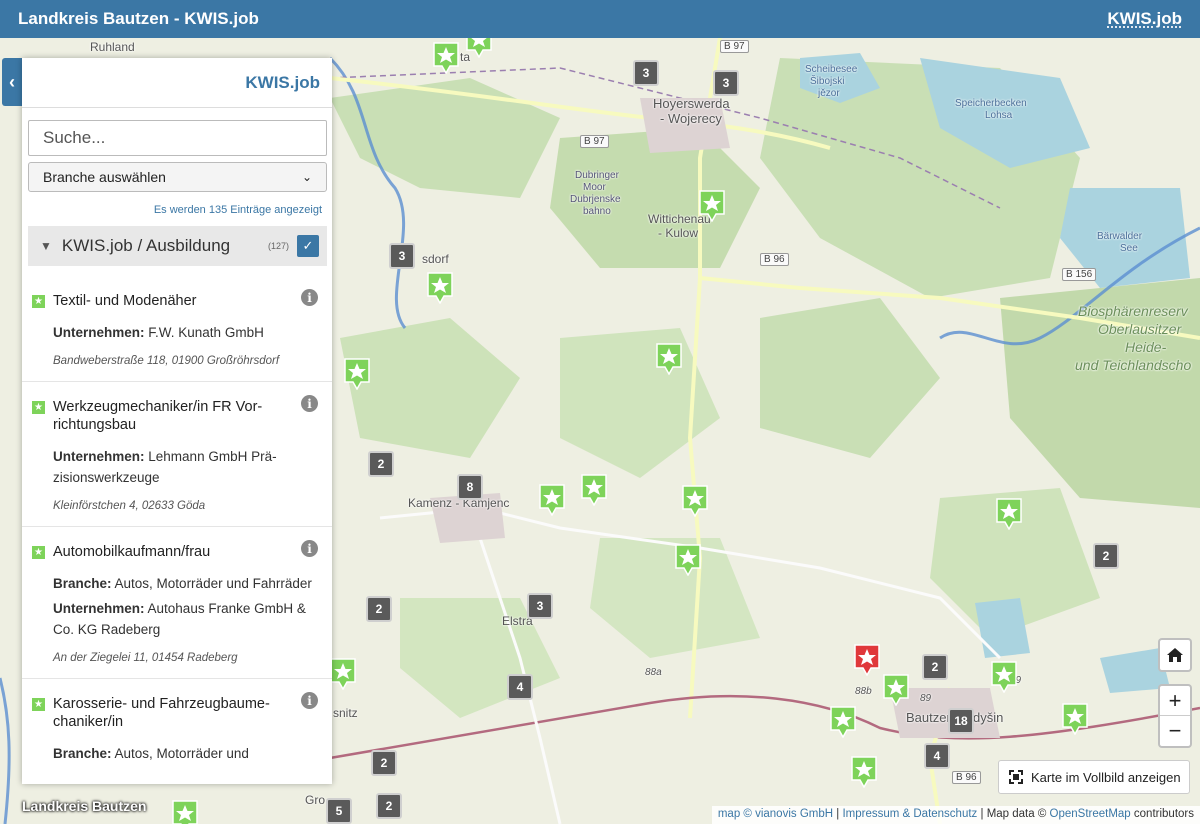 This screenshot has height=824, width=1200. What do you see at coordinates (129, 506) in the screenshot?
I see `entry-address: Kleinförstchen 4, 02633 Göda` at bounding box center [129, 506].